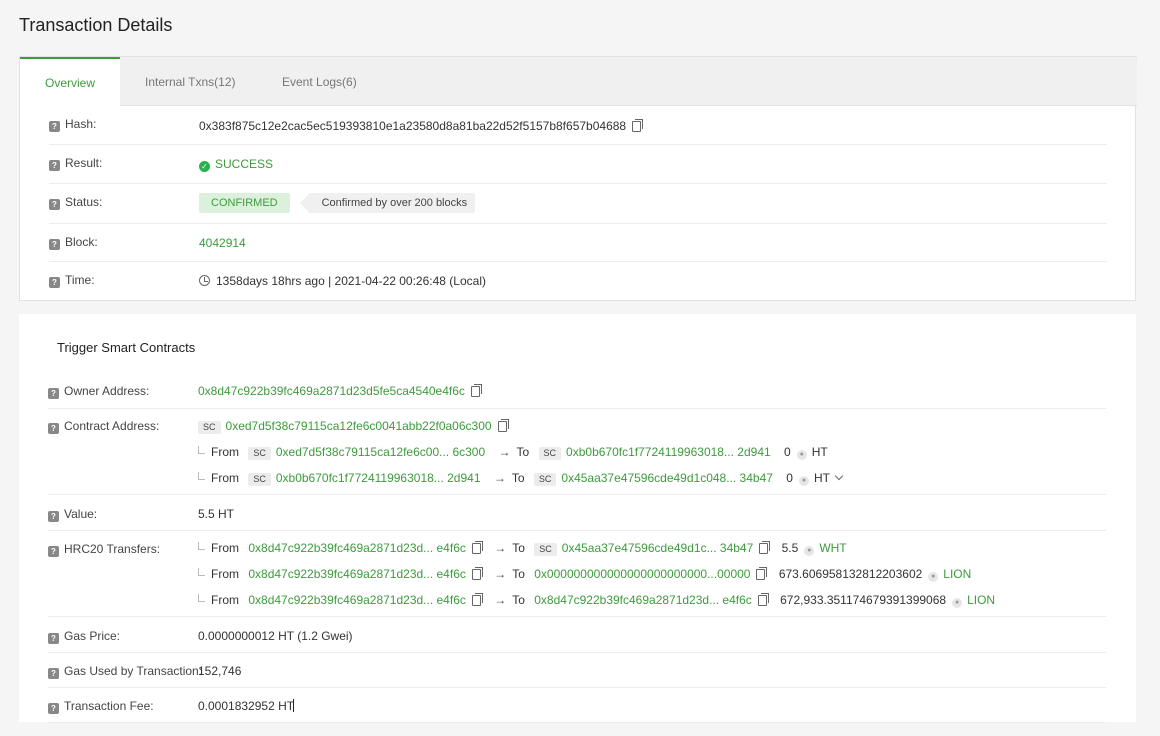 This screenshot has height=736, width=1160. What do you see at coordinates (244, 164) in the screenshot?
I see `result-value: SUCCESS` at bounding box center [244, 164].